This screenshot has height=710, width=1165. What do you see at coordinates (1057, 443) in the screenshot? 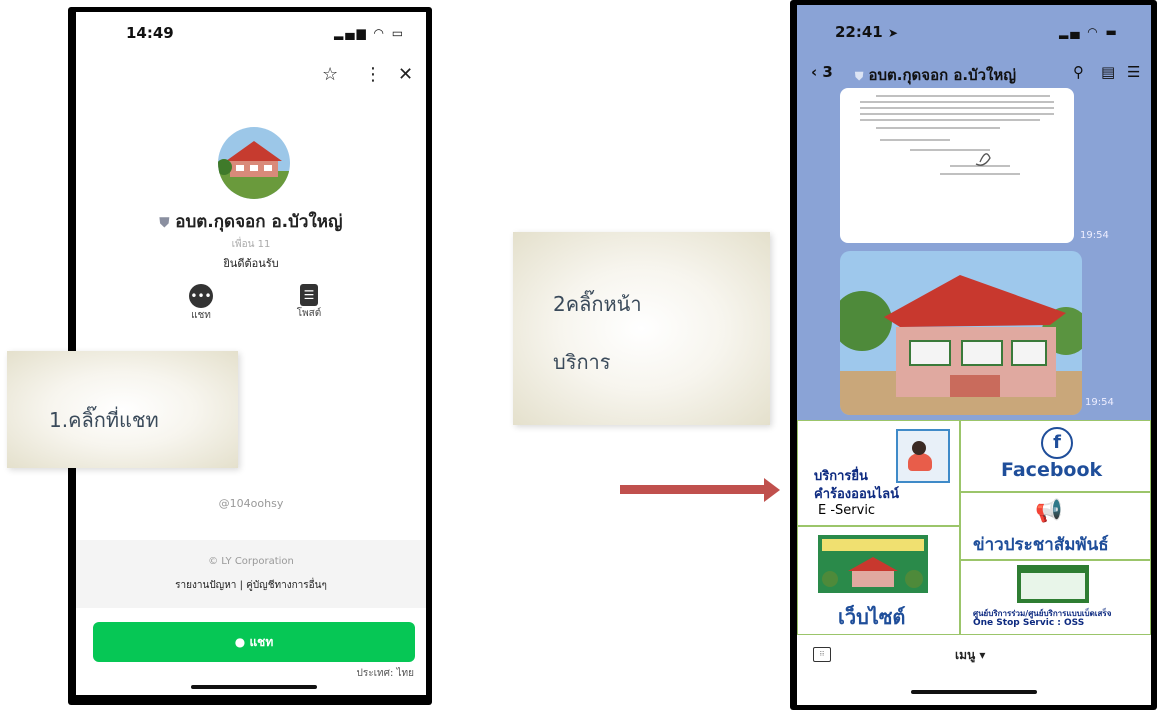
I see `facebook-icon: f` at bounding box center [1057, 443].